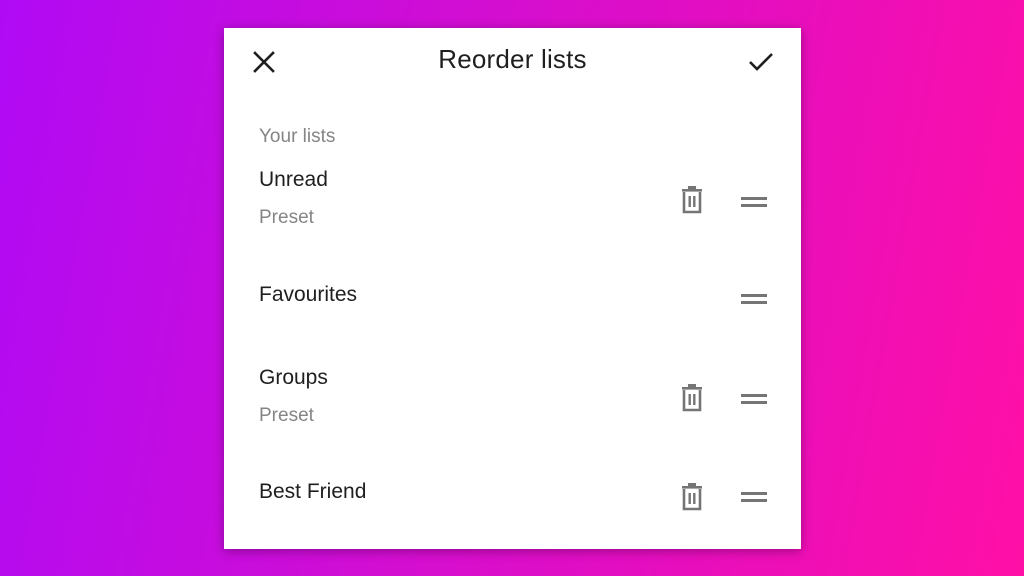 Image resolution: width=1024 pixels, height=576 pixels. What do you see at coordinates (293, 377) in the screenshot?
I see `list-item-title: Groups` at bounding box center [293, 377].